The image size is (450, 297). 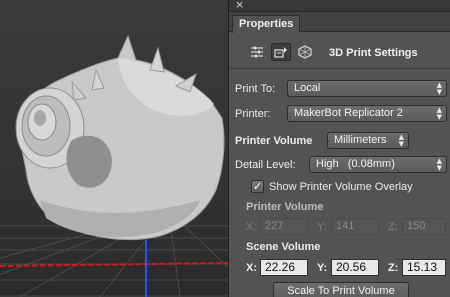 I want to click on print-to-select: Local ▲ ▼, so click(x=367, y=88).